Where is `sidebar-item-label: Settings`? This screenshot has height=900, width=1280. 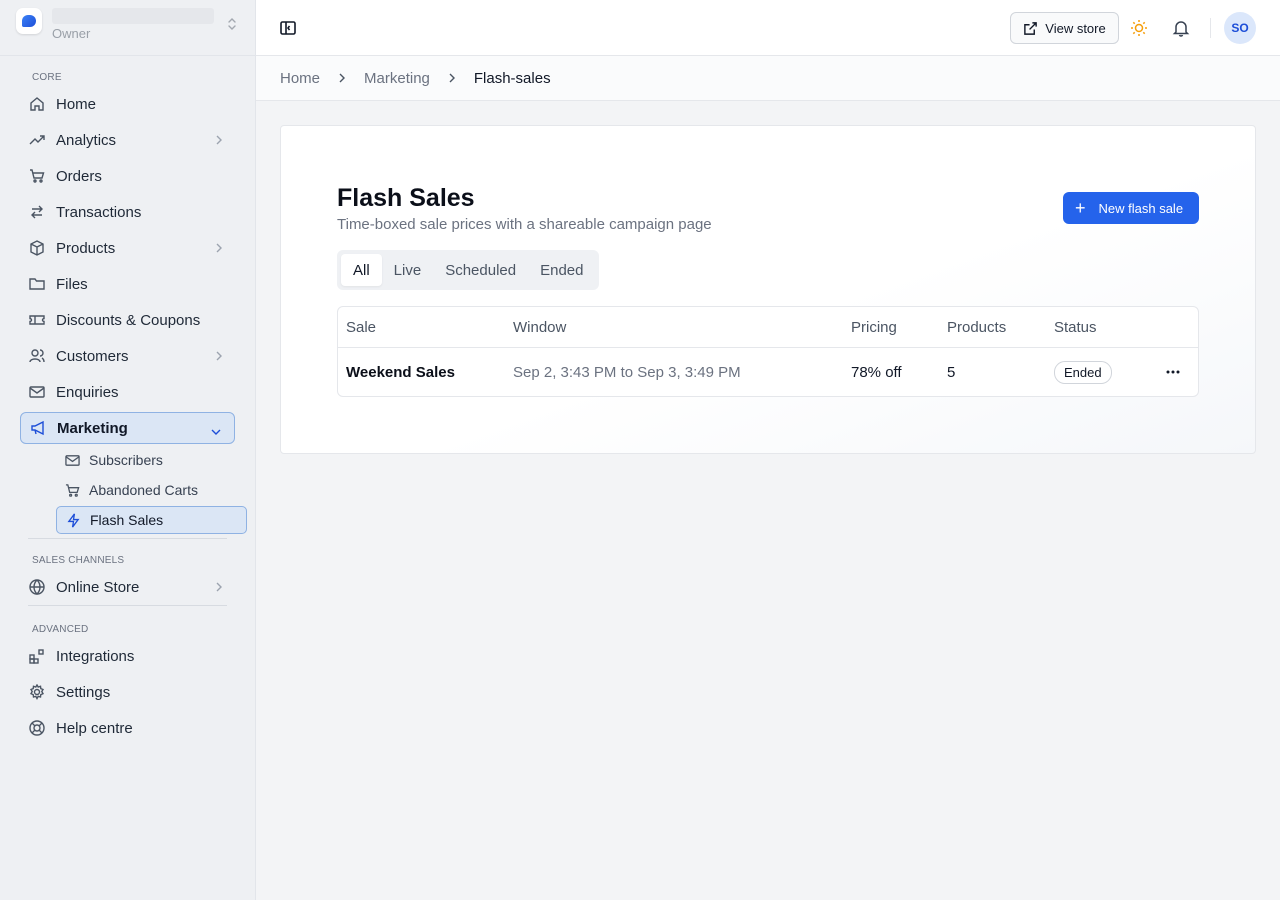
sidebar-item-label: Settings is located at coordinates (83, 692).